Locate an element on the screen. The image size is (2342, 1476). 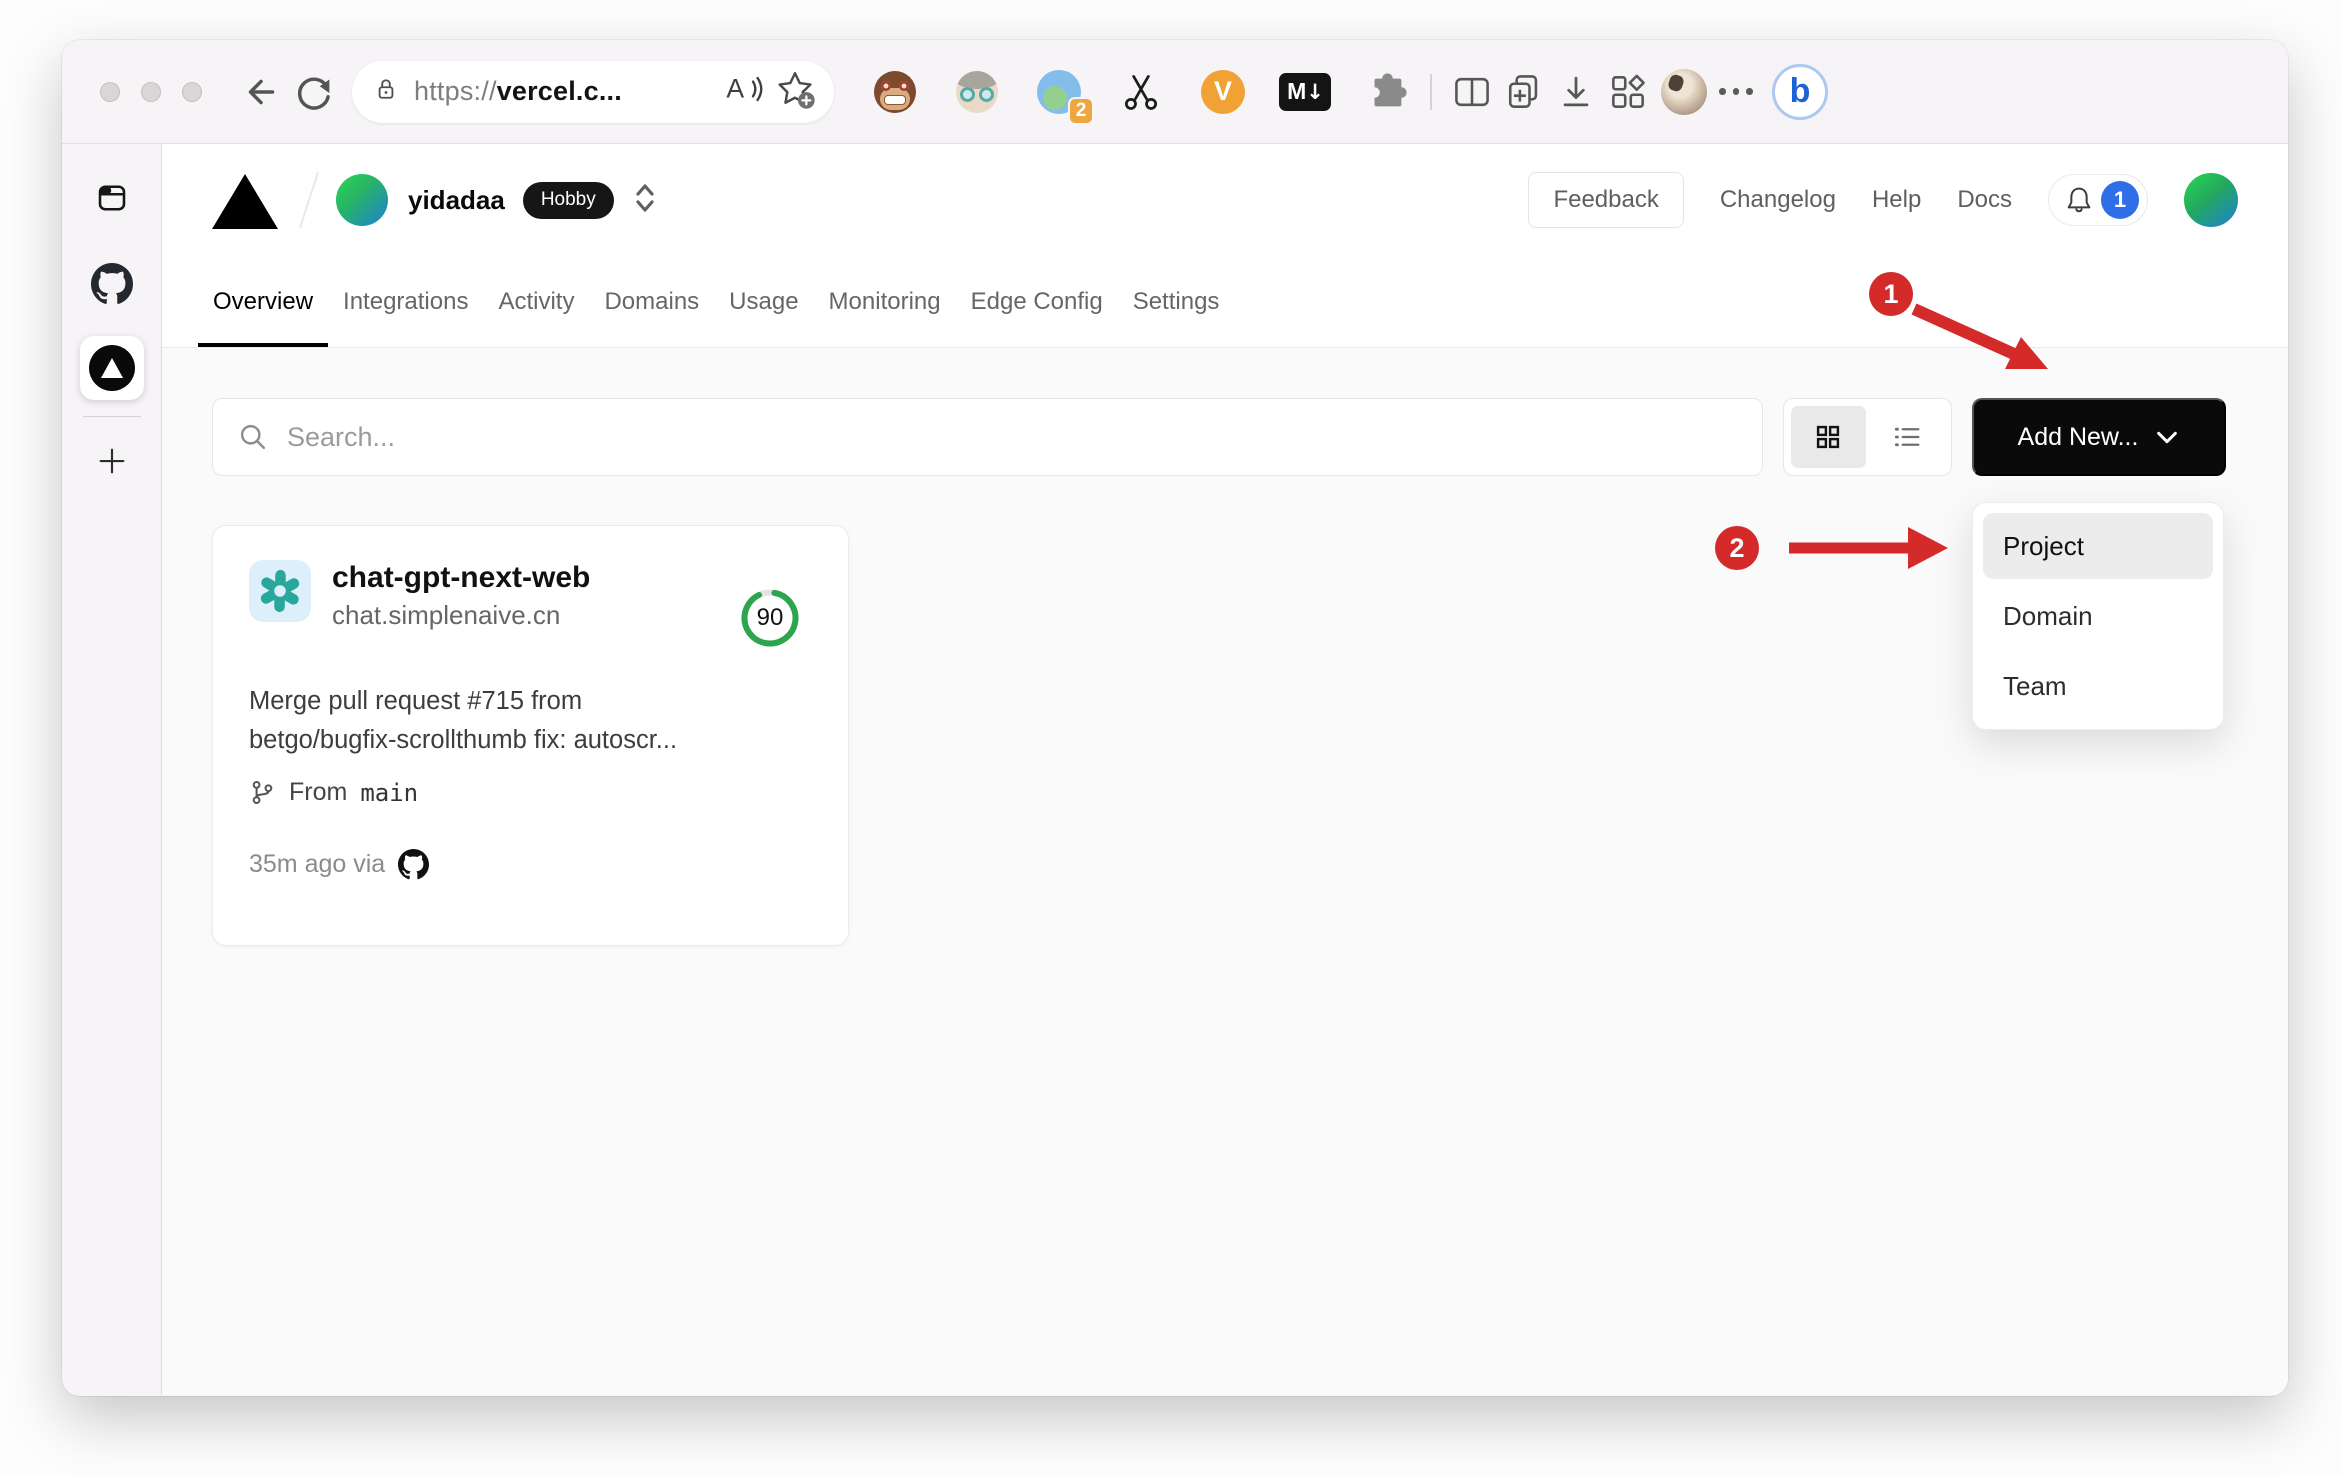
vercel-favicon is located at coordinates (111, 368).